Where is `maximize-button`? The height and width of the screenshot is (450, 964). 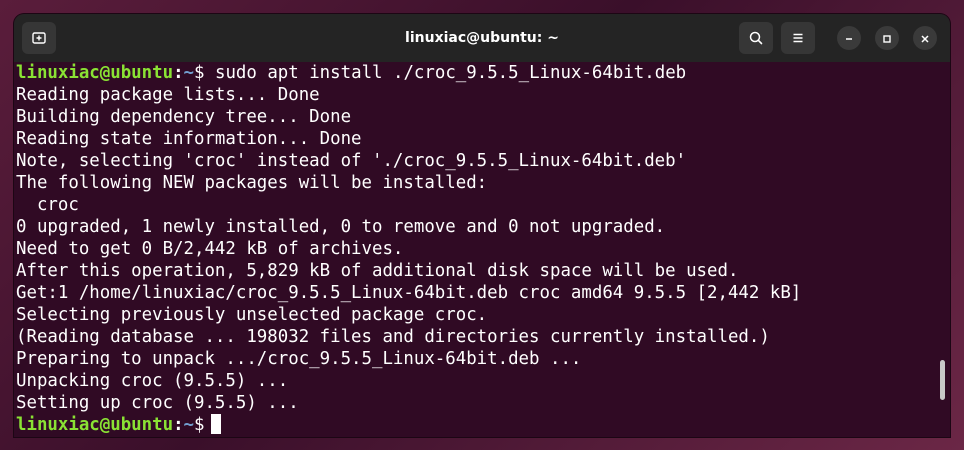 maximize-button is located at coordinates (887, 38).